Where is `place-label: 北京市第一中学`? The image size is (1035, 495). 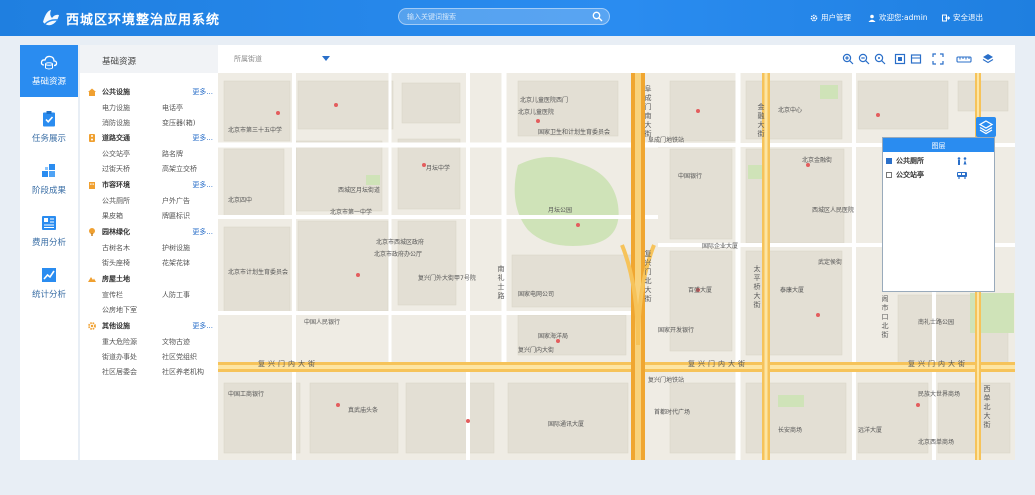 place-label: 北京市第一中学 is located at coordinates (351, 212).